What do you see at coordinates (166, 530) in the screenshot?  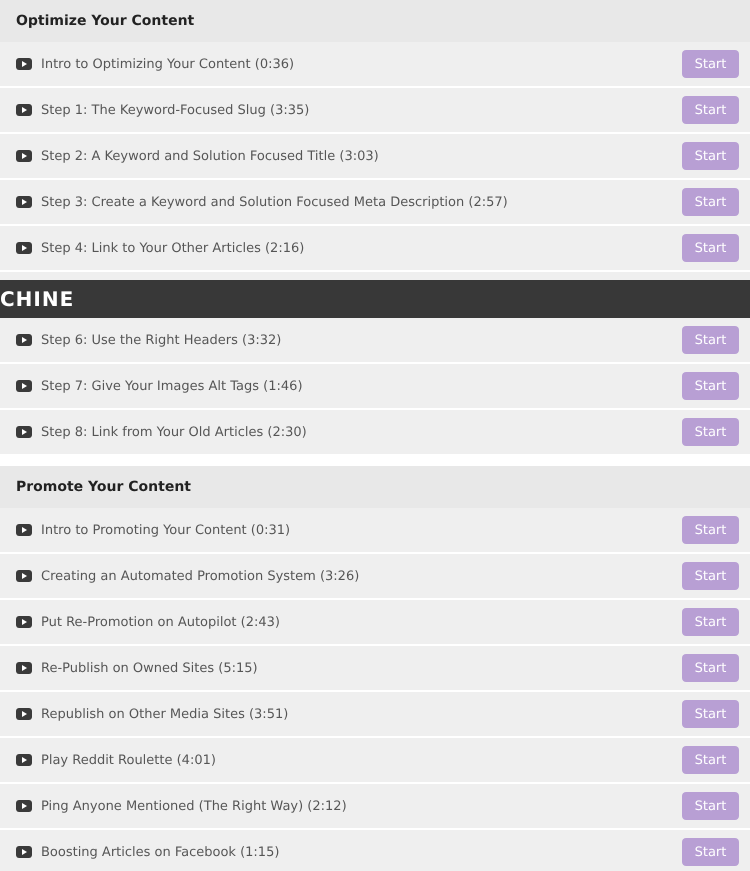 I see `lesson-title: Intro to Promoting Your Content (0:31)` at bounding box center [166, 530].